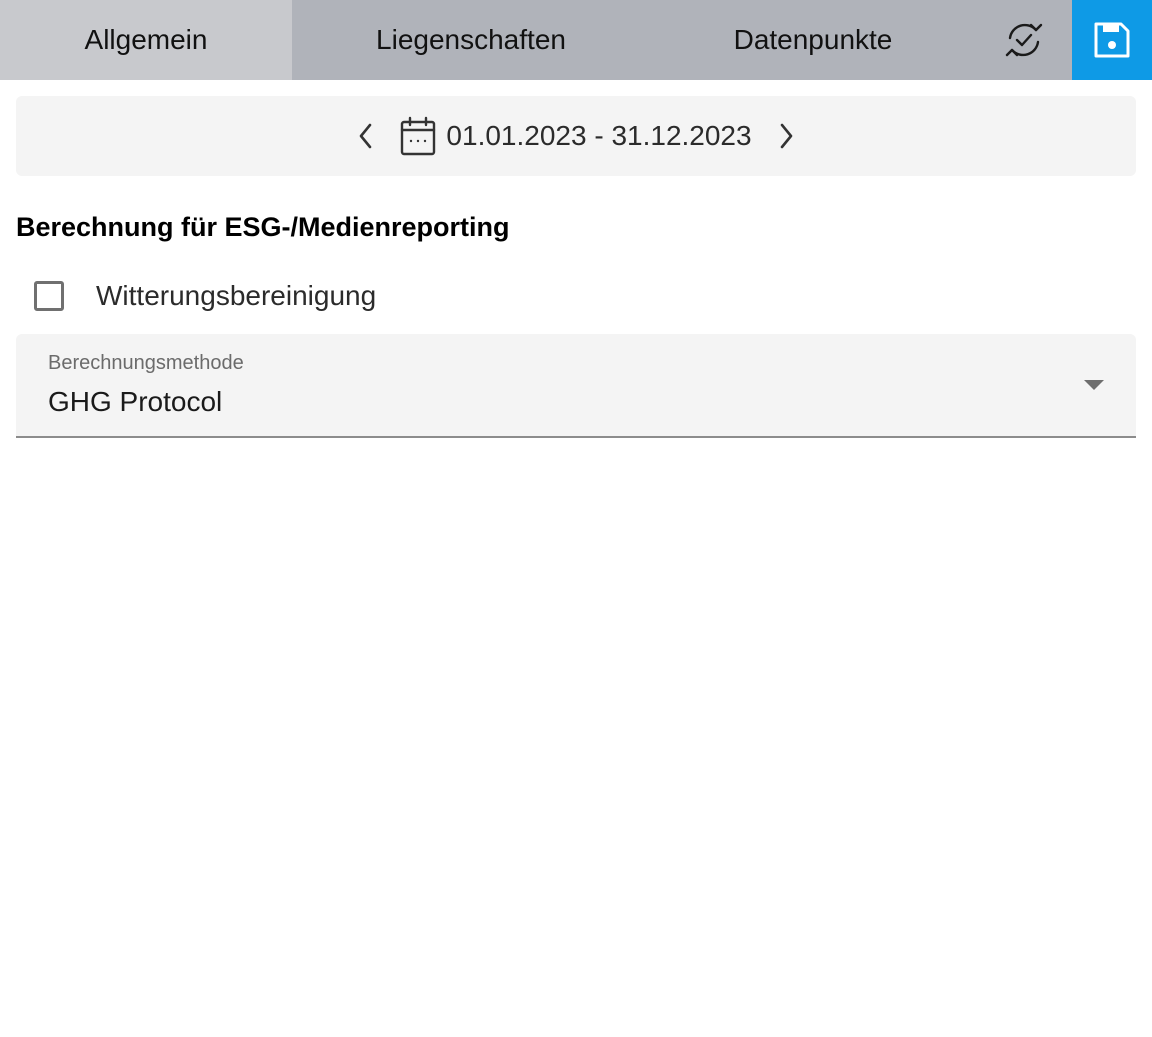 The height and width of the screenshot is (1037, 1152). I want to click on section-title: Berechnung für ESG-/Medienreporting, so click(263, 227).